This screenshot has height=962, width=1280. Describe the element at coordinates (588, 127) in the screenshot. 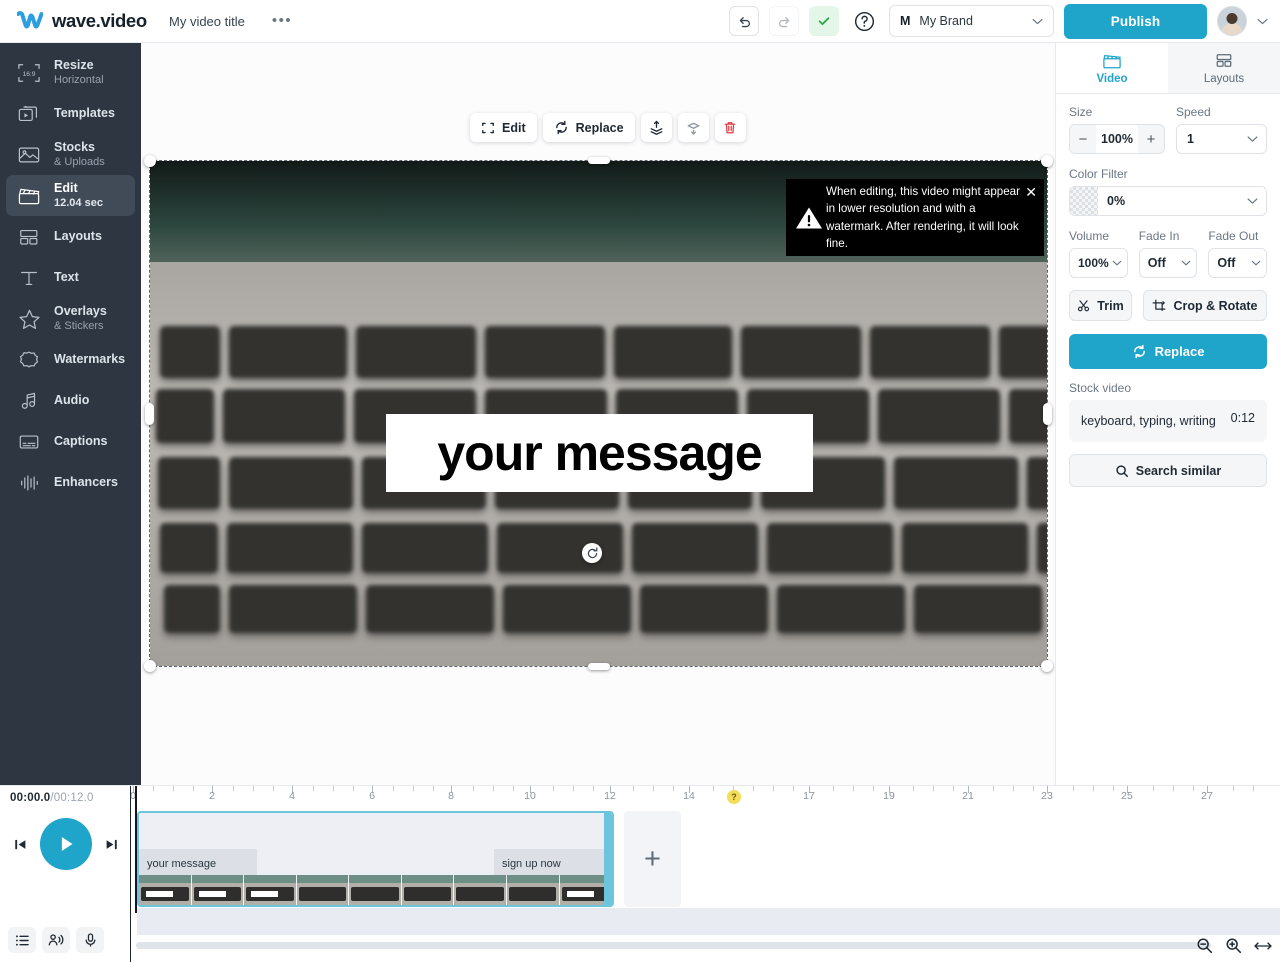

I see `replace-button: Replace` at that location.